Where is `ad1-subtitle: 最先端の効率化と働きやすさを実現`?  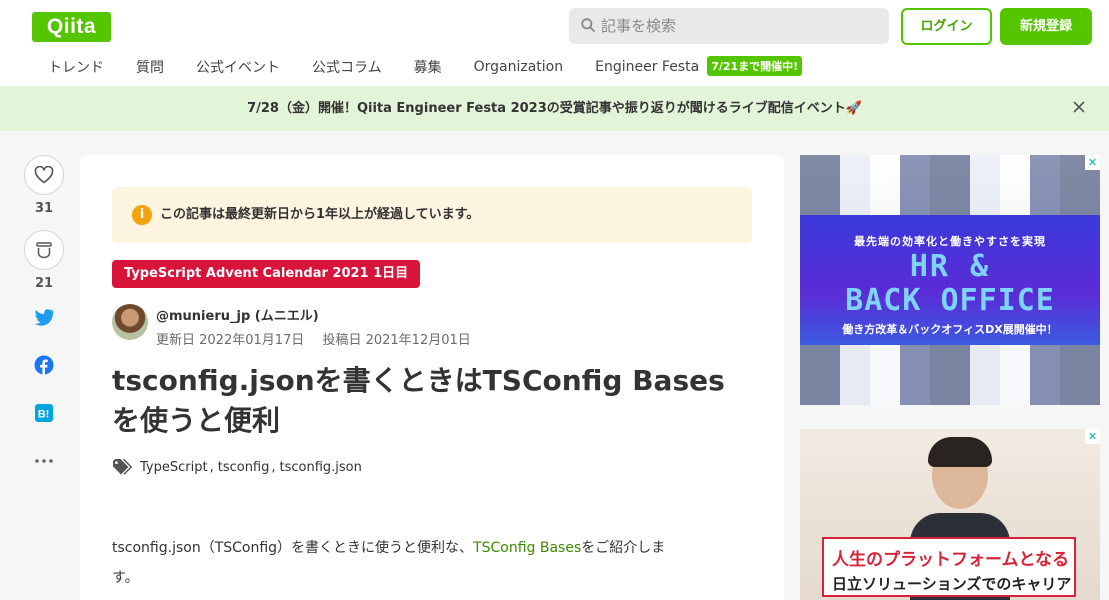 ad1-subtitle: 最先端の効率化と働きやすさを実現 is located at coordinates (950, 241).